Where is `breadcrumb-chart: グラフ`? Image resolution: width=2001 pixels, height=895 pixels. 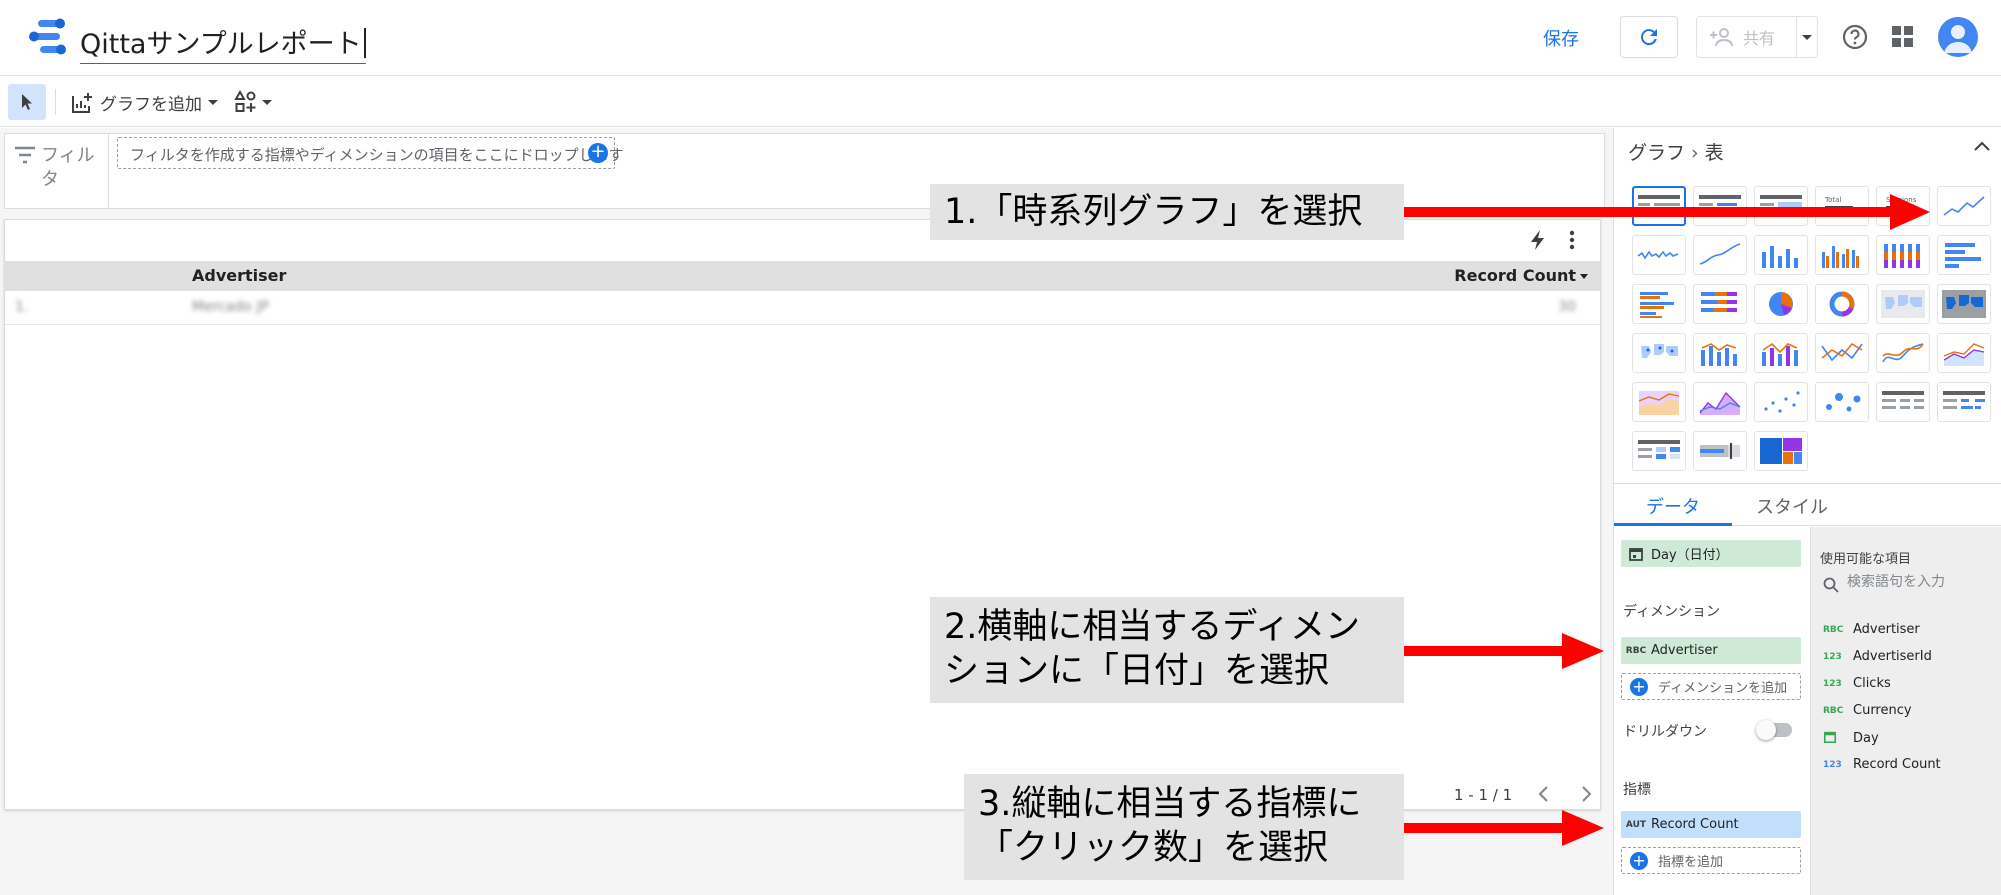
breadcrumb-chart: グラフ is located at coordinates (1656, 153).